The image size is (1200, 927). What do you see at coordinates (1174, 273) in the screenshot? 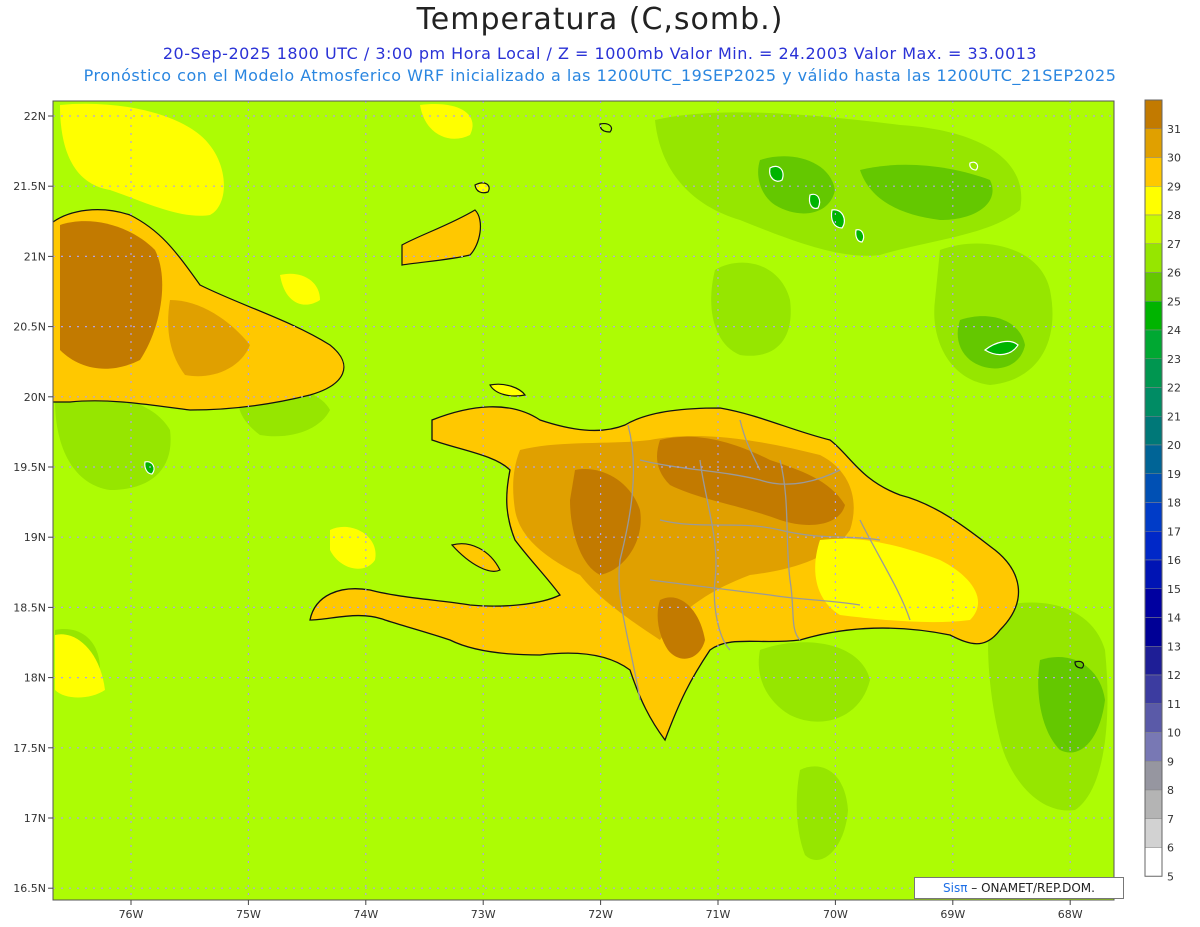
I see `colorbar-label: 26` at bounding box center [1174, 273].